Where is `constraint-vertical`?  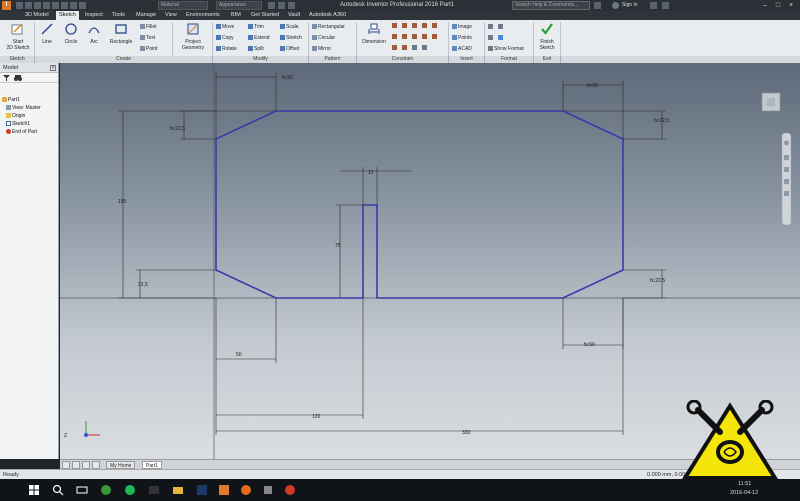
constraint-vertical is located at coordinates (415, 37).